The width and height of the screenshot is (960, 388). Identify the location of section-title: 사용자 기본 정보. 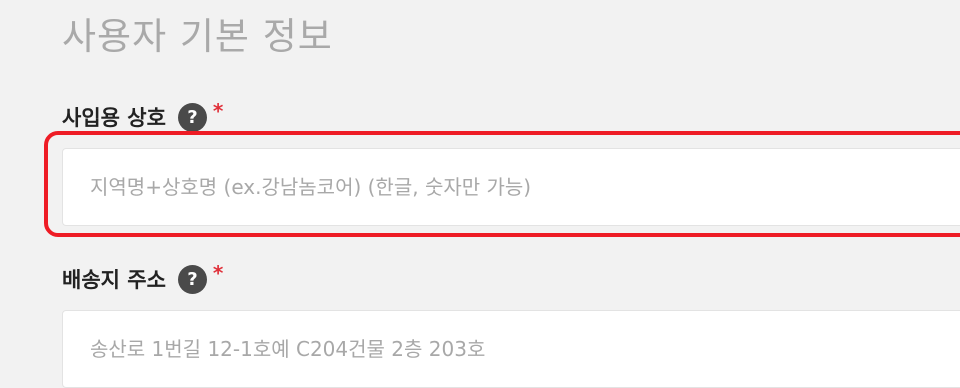
(197, 36).